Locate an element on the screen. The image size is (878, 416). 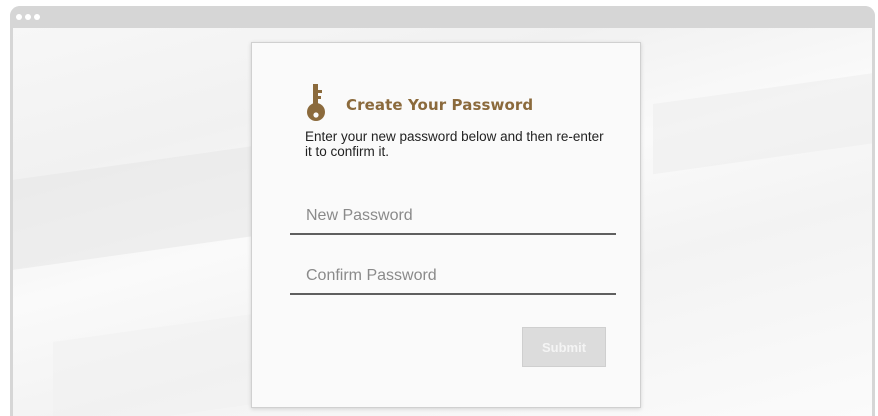
key-icon is located at coordinates (316, 102).